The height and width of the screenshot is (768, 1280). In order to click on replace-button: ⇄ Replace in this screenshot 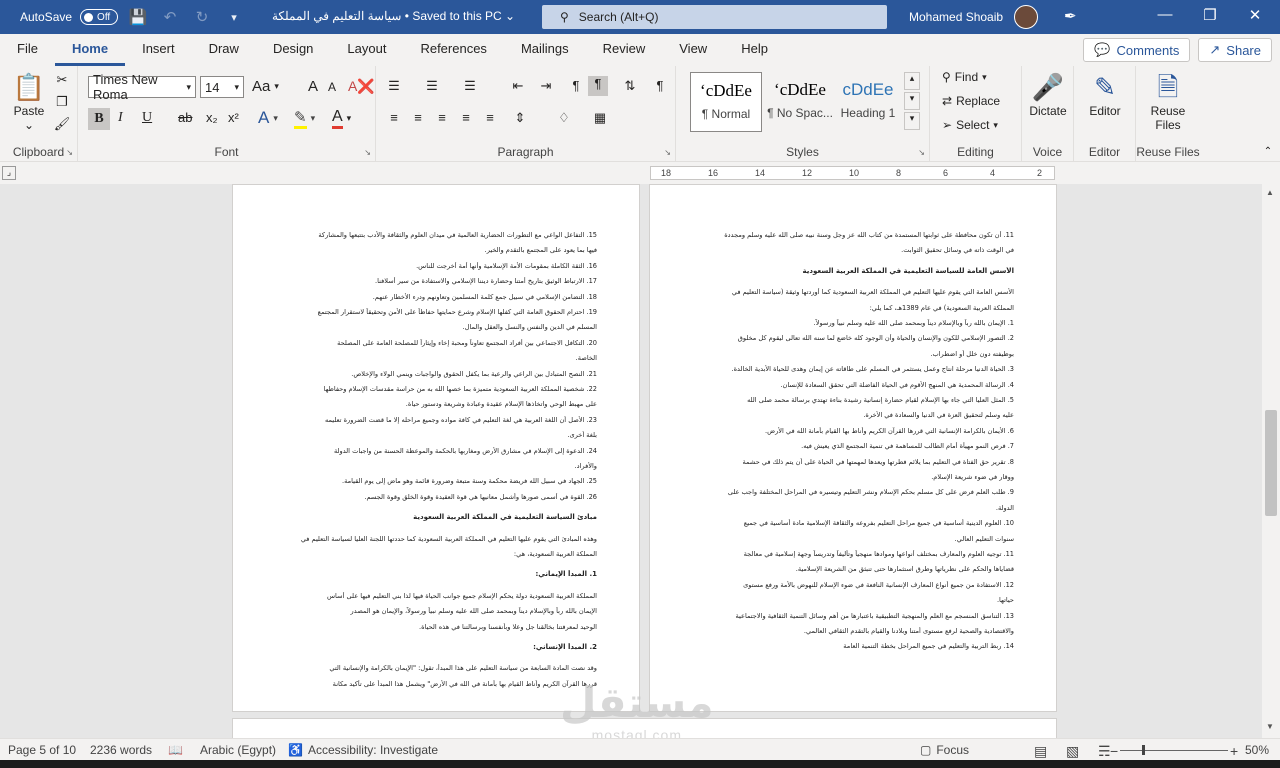, I will do `click(971, 101)`.